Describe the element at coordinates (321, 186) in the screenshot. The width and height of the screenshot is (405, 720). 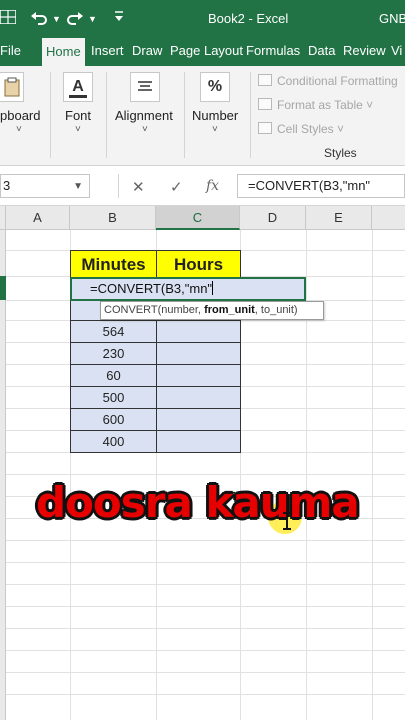
I see `formula-input: =CONVERT(B3,"mn"` at that location.